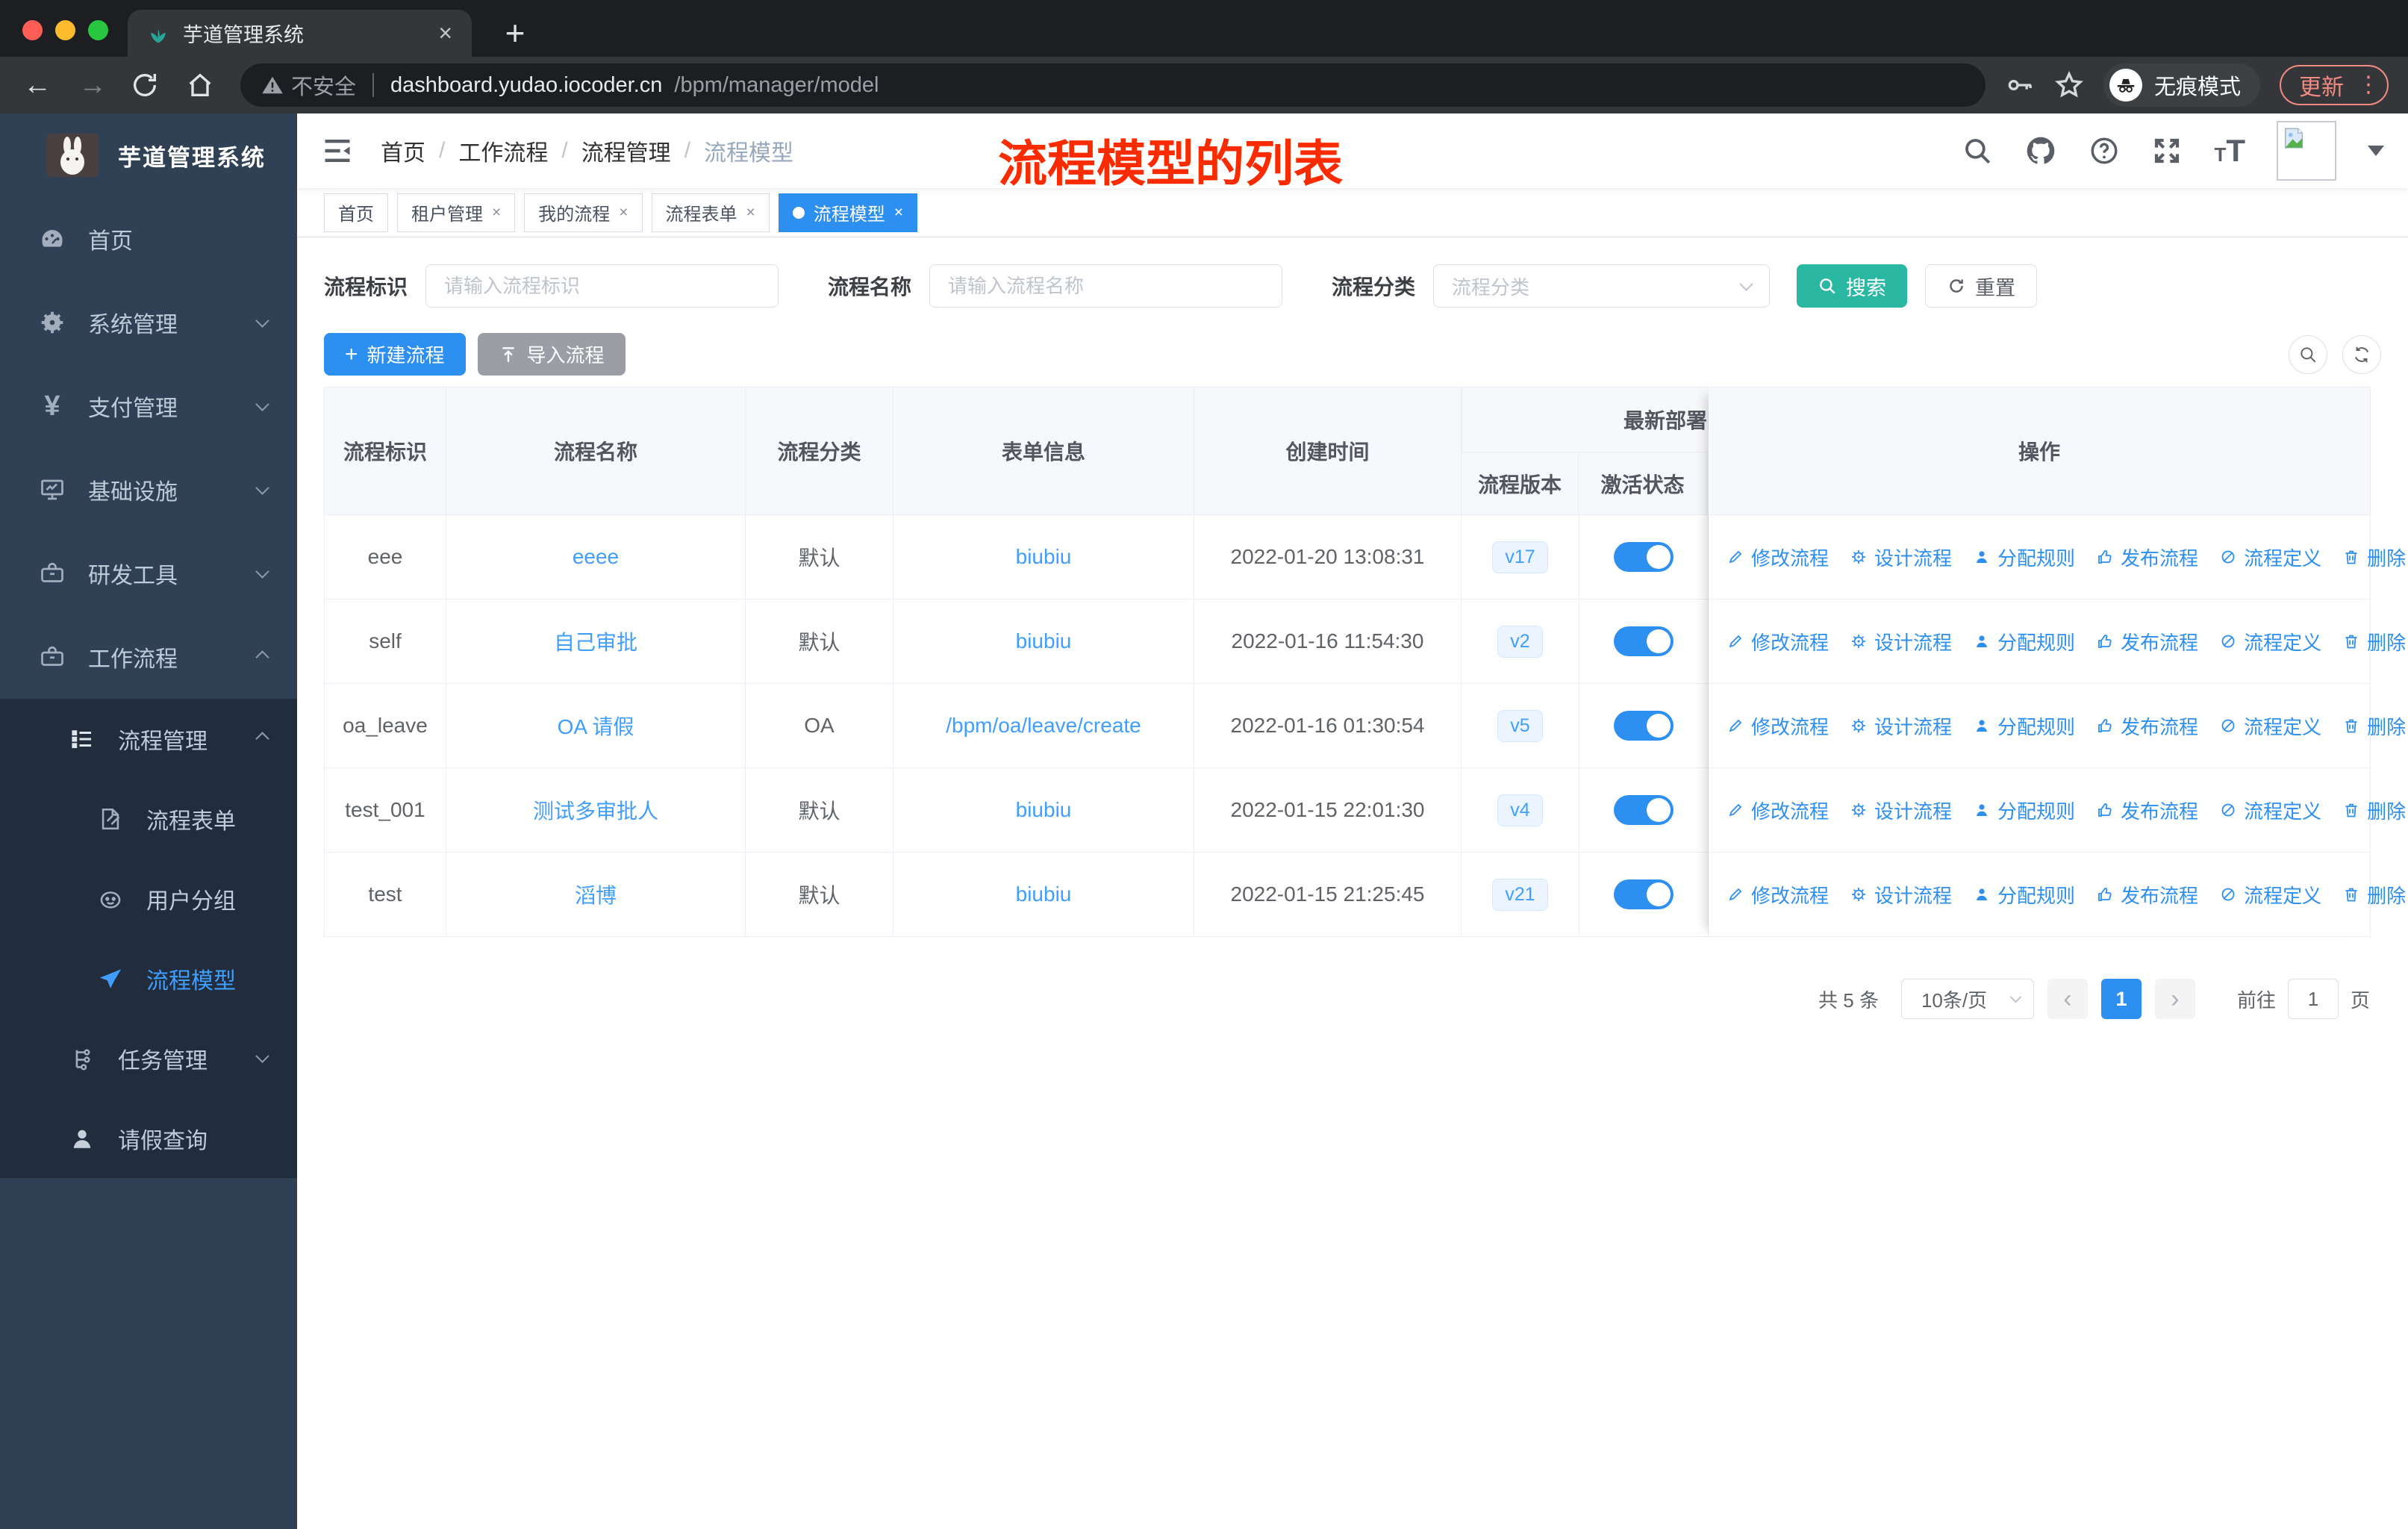 The width and height of the screenshot is (2408, 1529). Describe the element at coordinates (1977, 150) in the screenshot. I see `search-icon` at that location.